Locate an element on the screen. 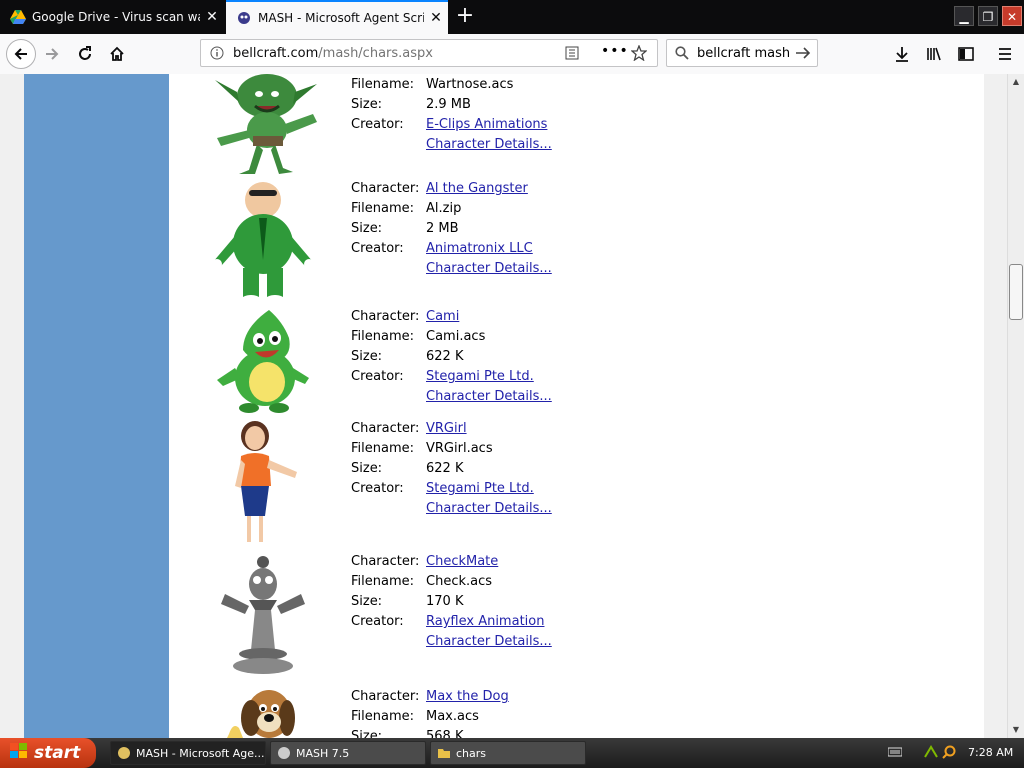 Image resolution: width=1024 pixels, height=768 pixels. search-icon is located at coordinates (949, 753).